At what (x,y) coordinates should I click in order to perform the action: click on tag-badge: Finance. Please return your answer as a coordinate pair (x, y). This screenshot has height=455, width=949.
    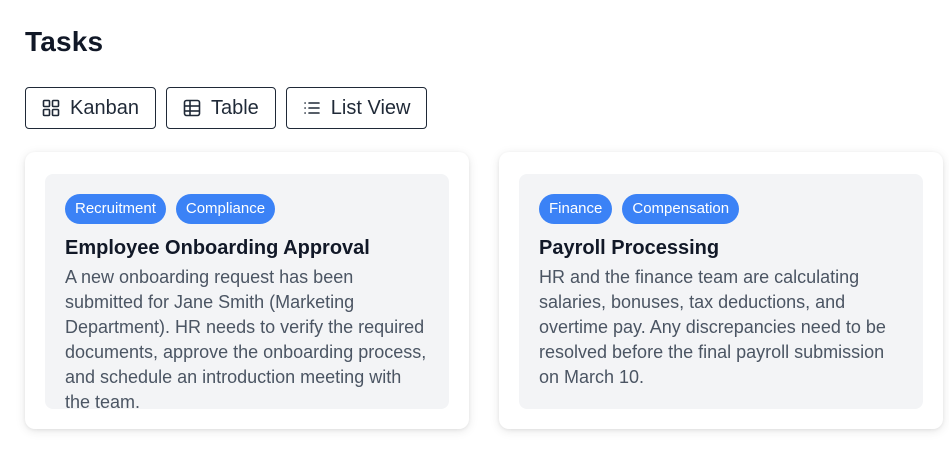
    Looking at the image, I should click on (576, 209).